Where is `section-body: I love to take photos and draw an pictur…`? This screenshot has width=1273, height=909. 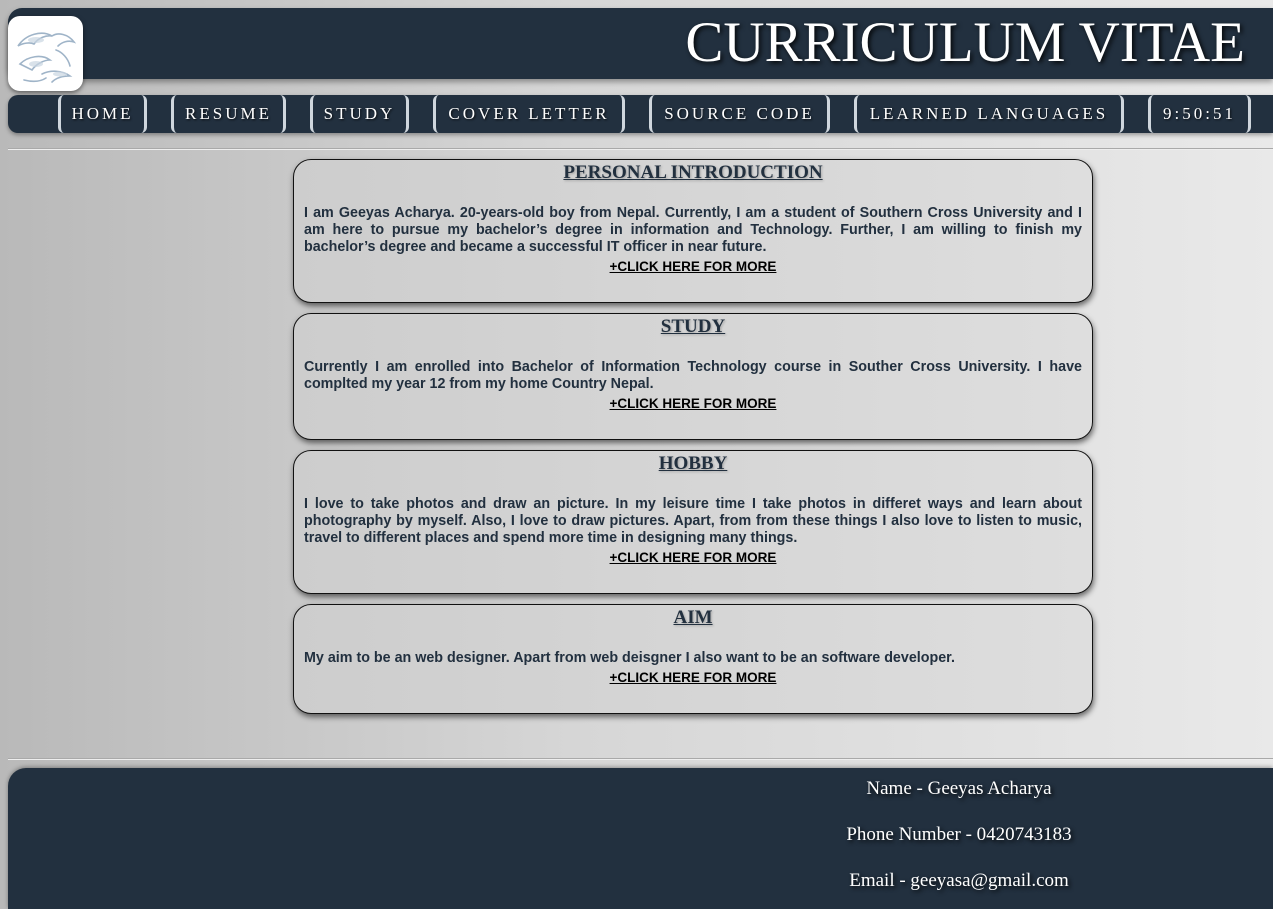 section-body: I love to take photos and draw an pictur… is located at coordinates (693, 521).